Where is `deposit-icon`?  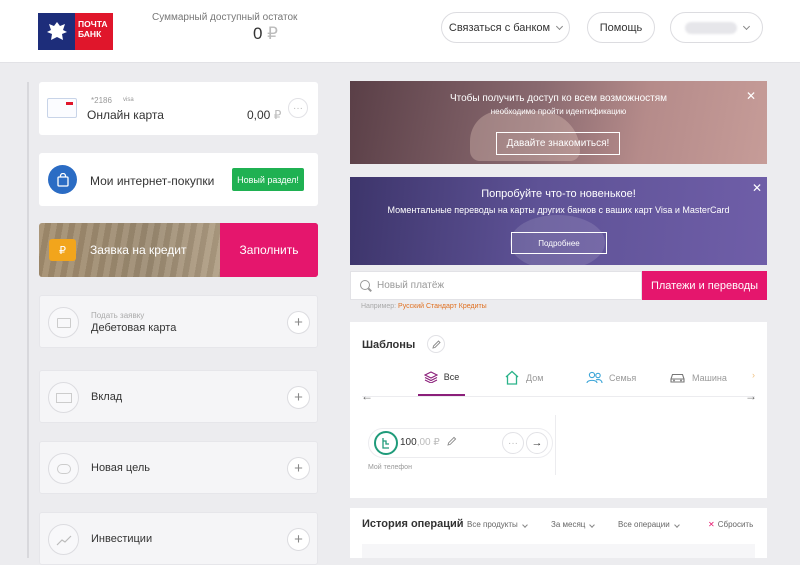 deposit-icon is located at coordinates (63, 397).